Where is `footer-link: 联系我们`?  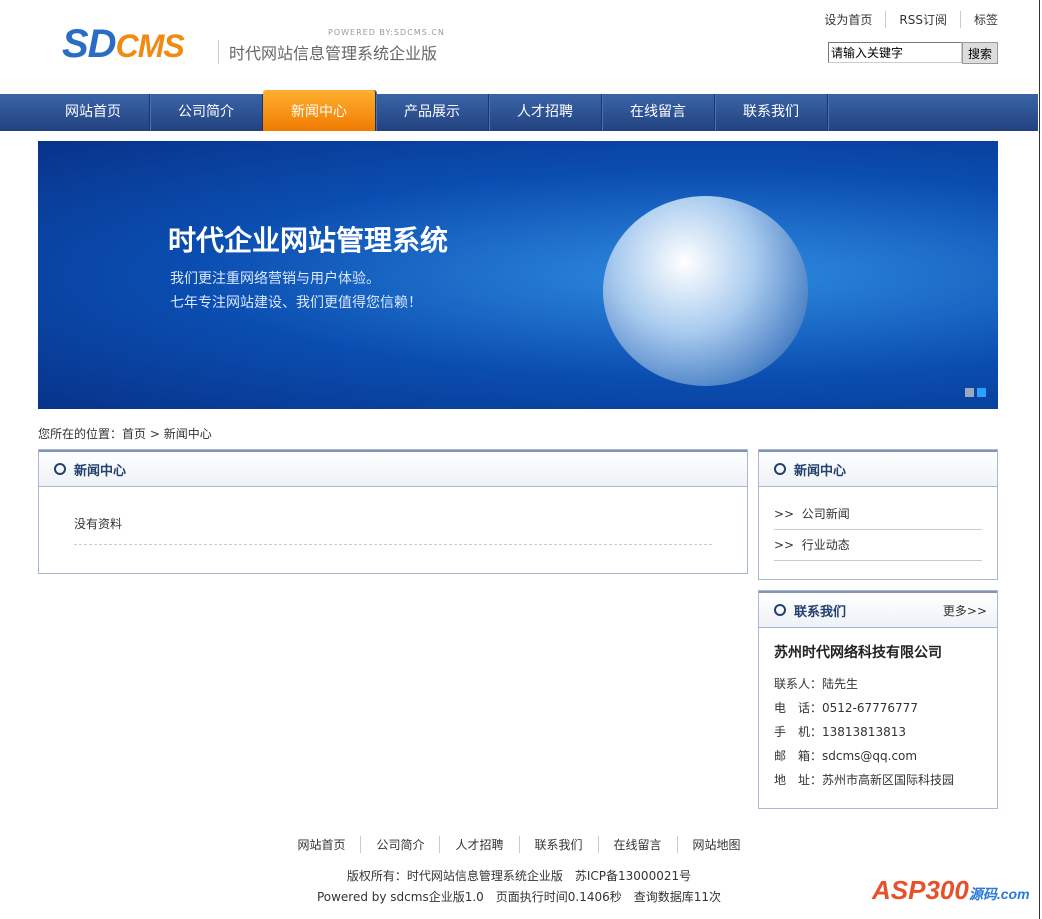
footer-link: 联系我们 is located at coordinates (558, 844).